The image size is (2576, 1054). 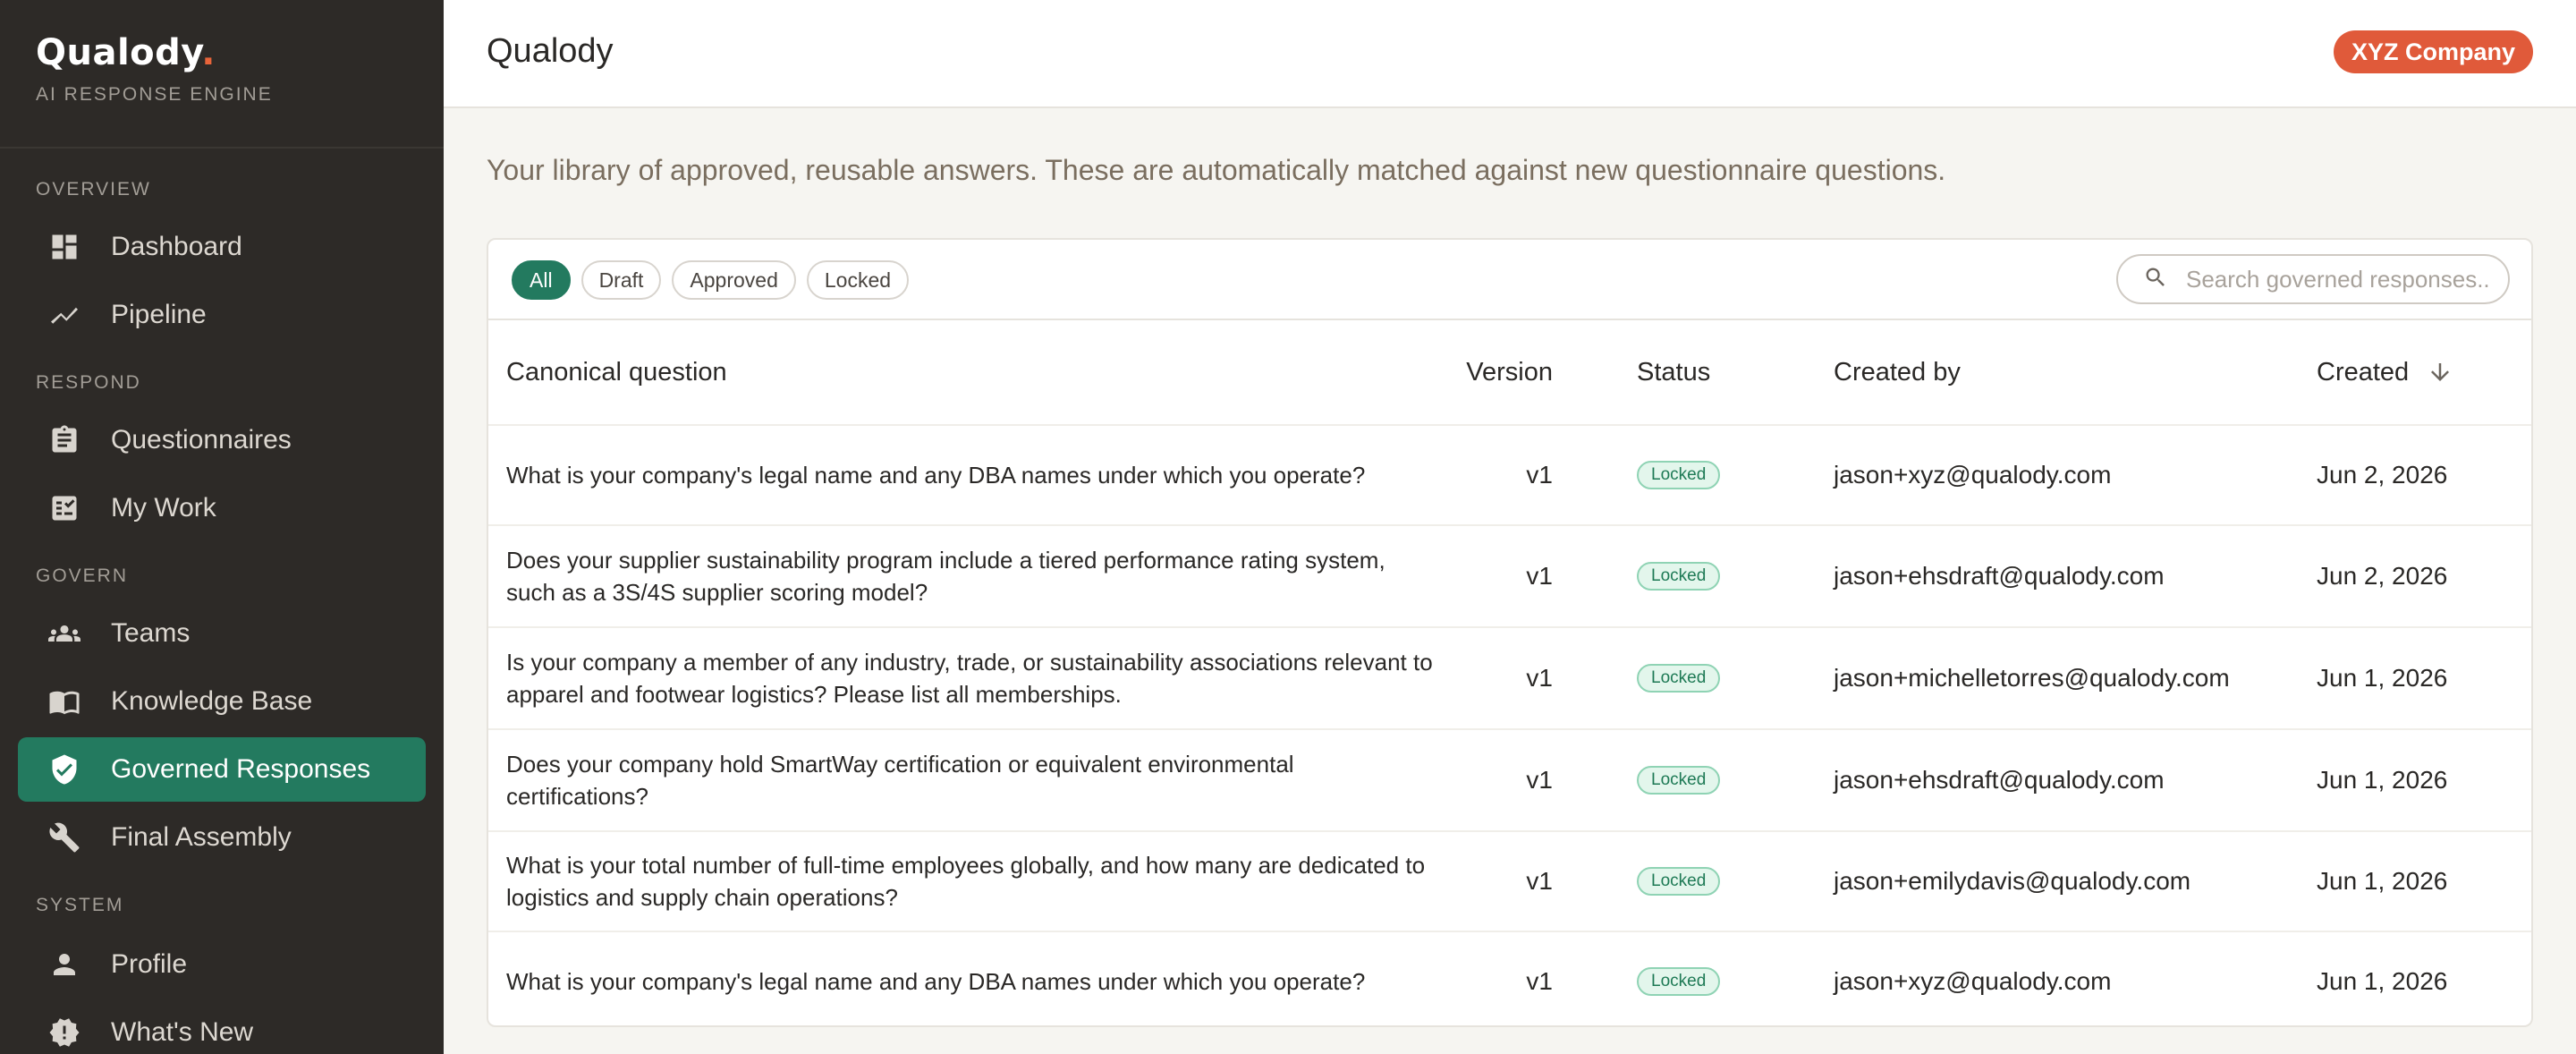 I want to click on sidebar-item-profile: Profile, so click(x=222, y=964).